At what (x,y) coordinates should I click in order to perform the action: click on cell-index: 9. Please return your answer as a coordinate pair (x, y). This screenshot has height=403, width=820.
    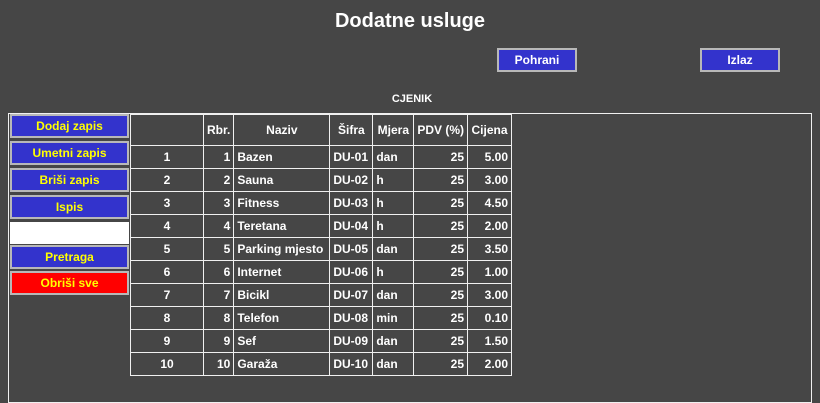
    Looking at the image, I should click on (167, 341).